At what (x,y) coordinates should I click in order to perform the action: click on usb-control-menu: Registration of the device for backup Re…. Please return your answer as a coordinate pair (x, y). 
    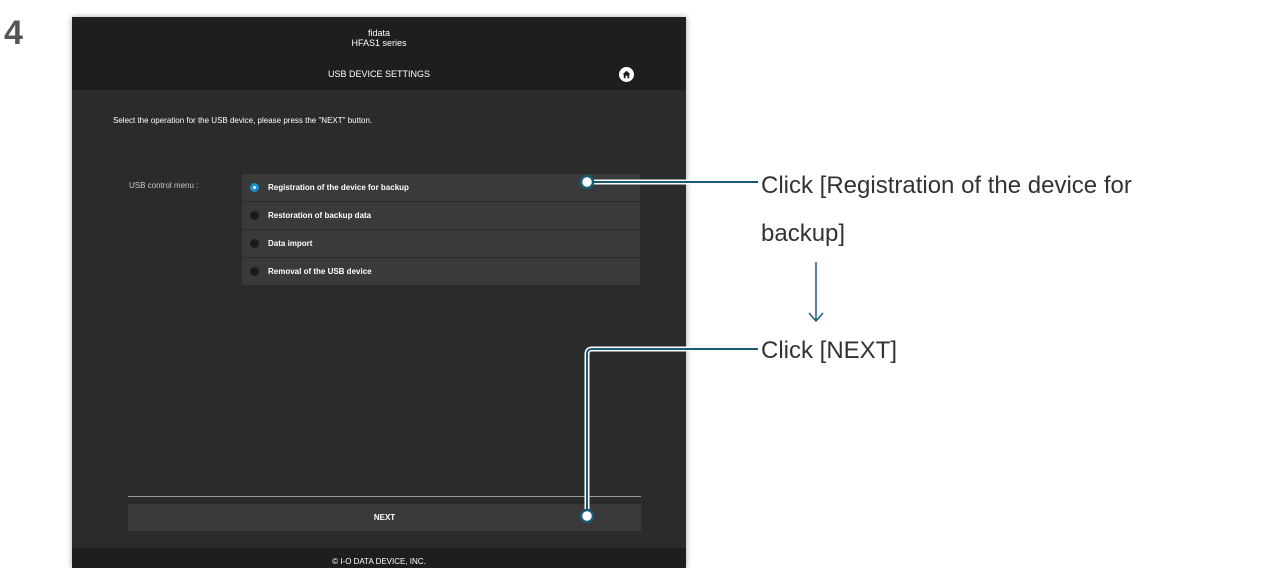
    Looking at the image, I should click on (441, 230).